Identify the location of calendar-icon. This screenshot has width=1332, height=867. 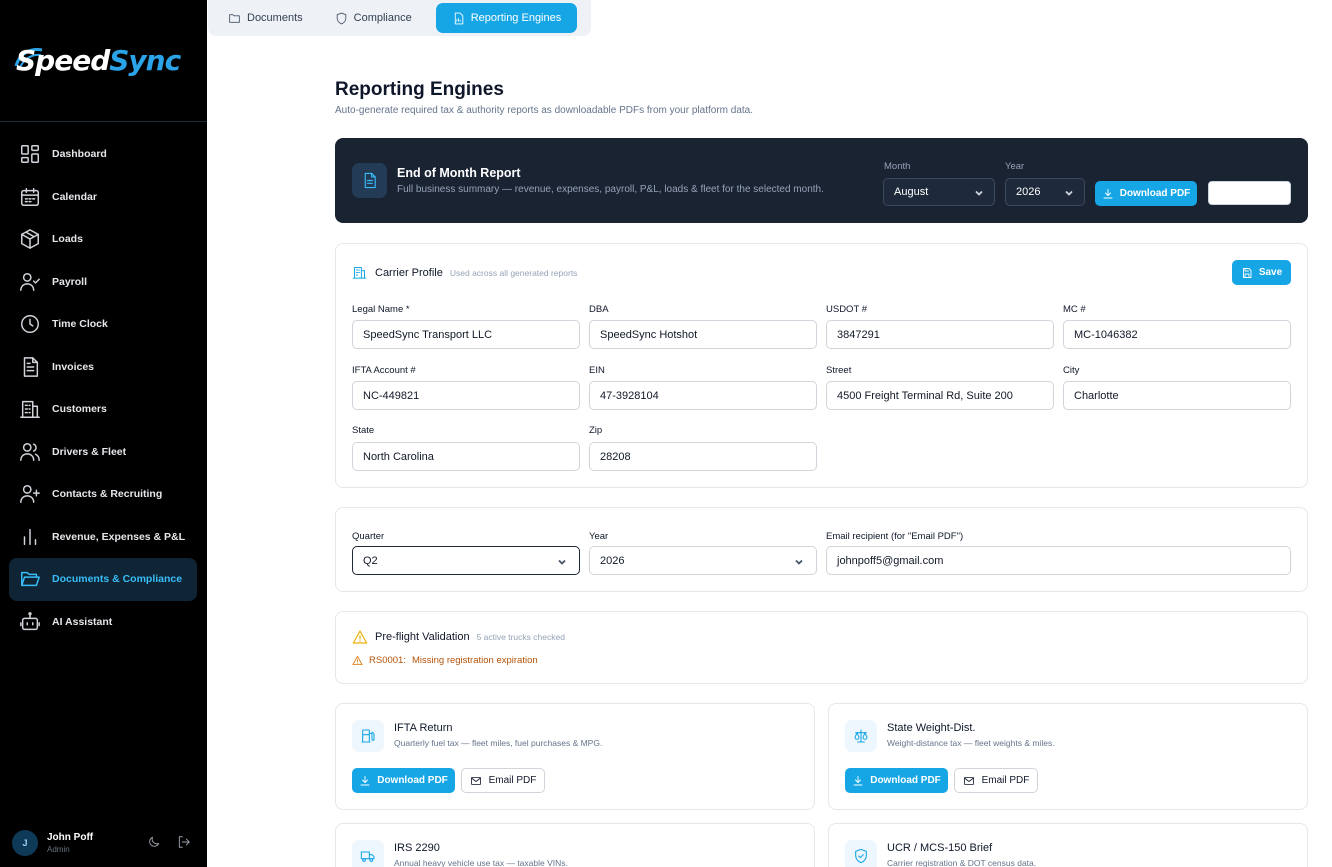
(30, 197).